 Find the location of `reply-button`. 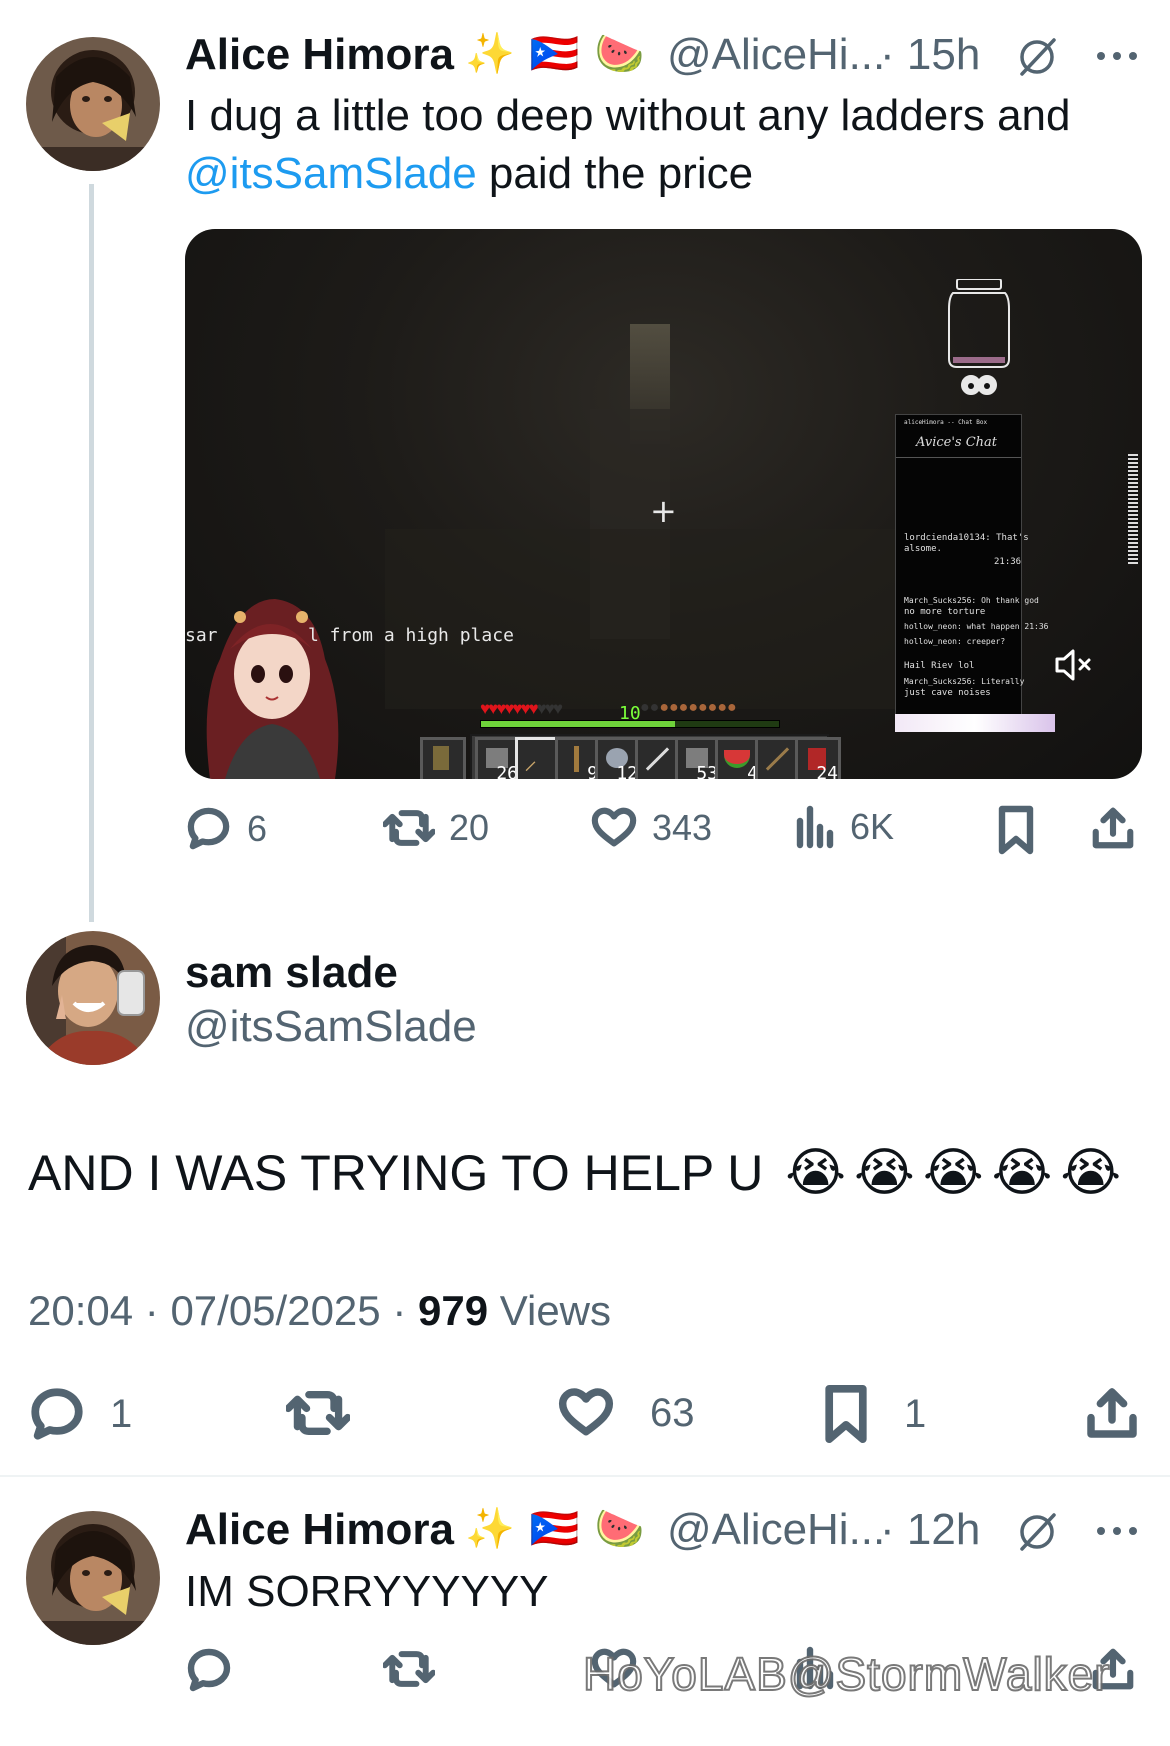

reply-button is located at coordinates (209, 1670).